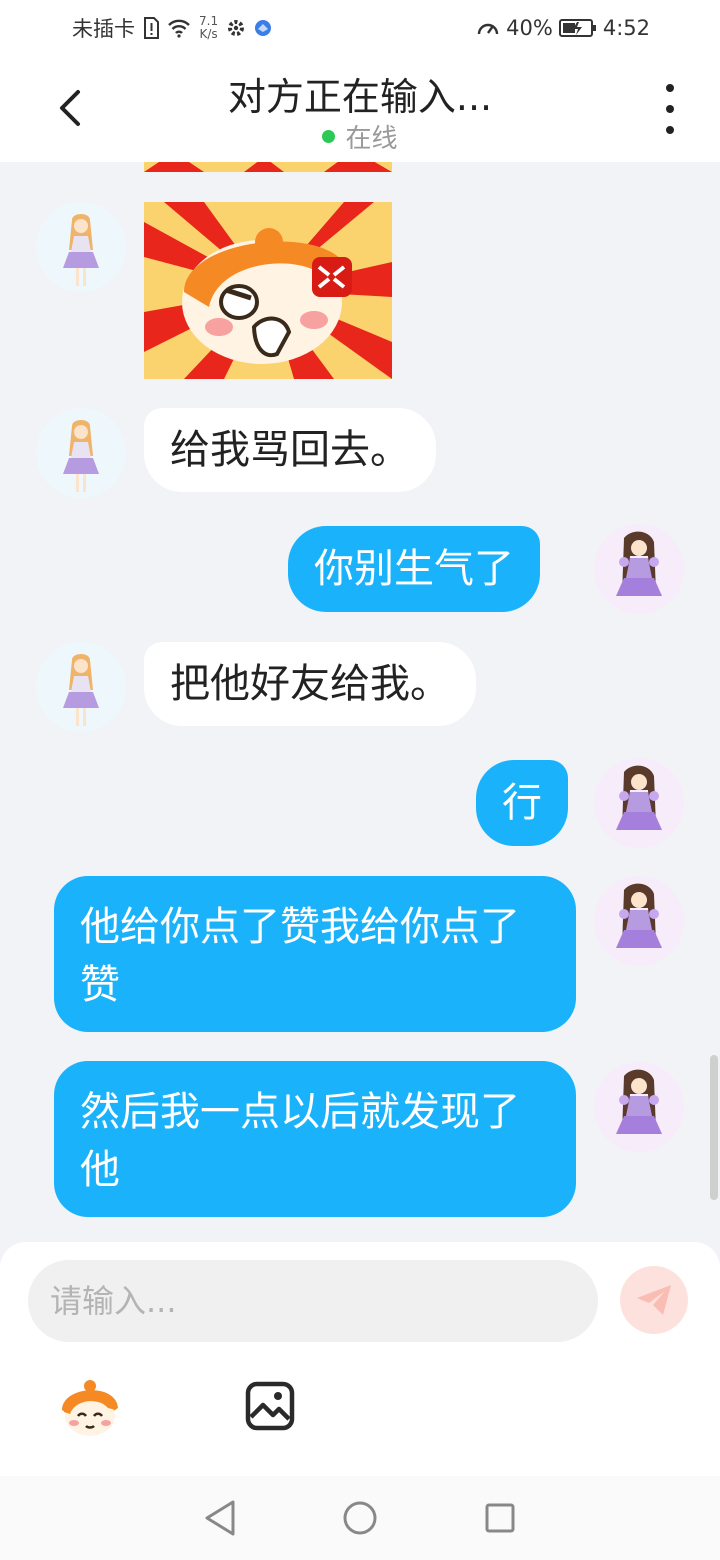 The image size is (720, 1560). I want to click on triangle-back-icon, so click(220, 1518).